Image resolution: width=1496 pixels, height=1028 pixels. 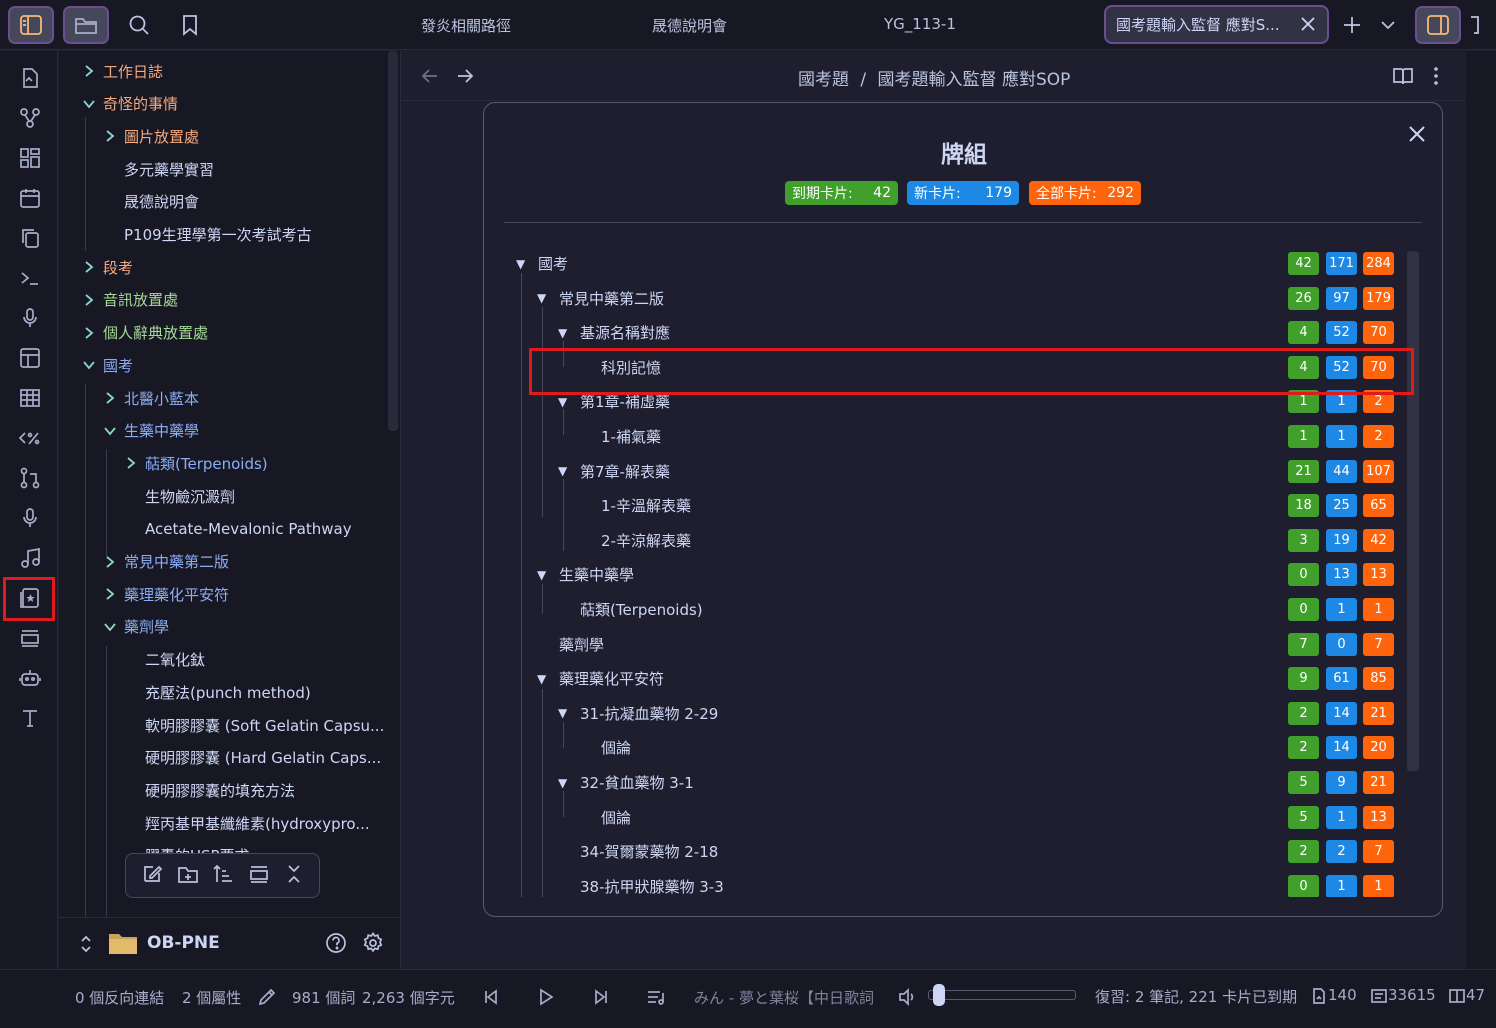 What do you see at coordinates (954, 610) in the screenshot?
I see `deck-row: 萜類(Terpenoids) 0 1 1` at bounding box center [954, 610].